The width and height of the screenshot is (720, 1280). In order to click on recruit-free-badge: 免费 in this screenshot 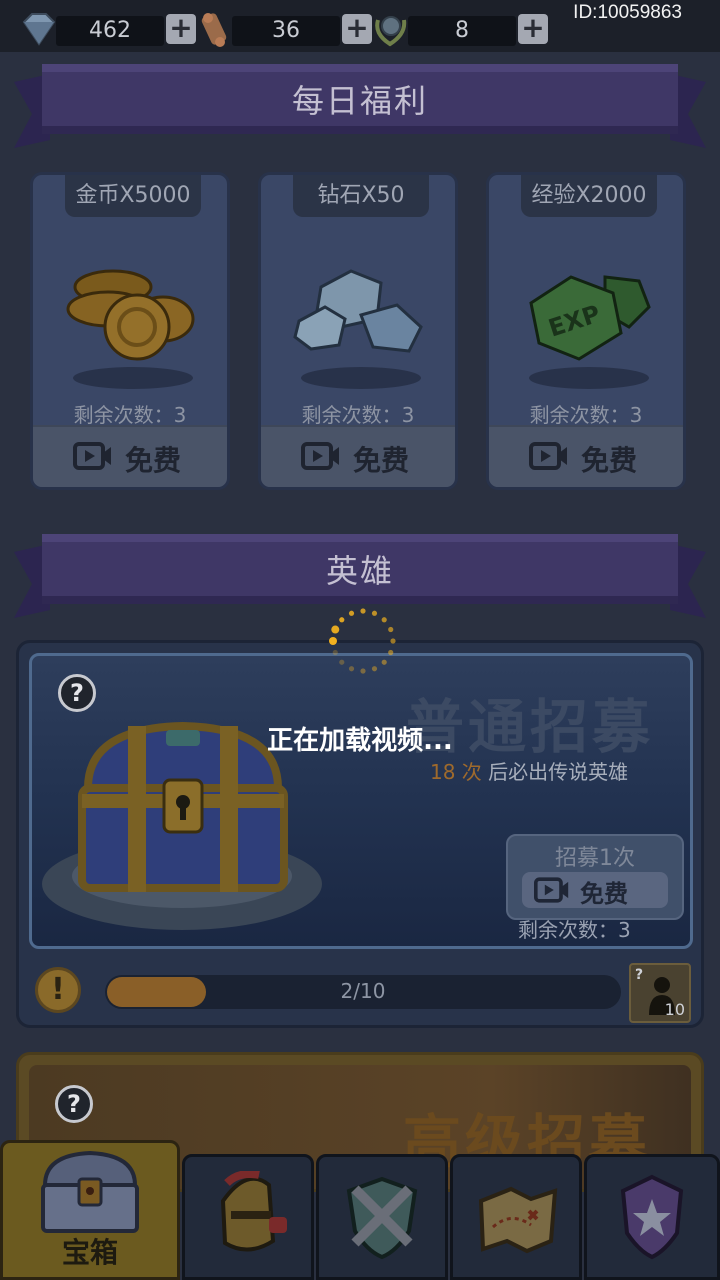, I will do `click(595, 890)`.